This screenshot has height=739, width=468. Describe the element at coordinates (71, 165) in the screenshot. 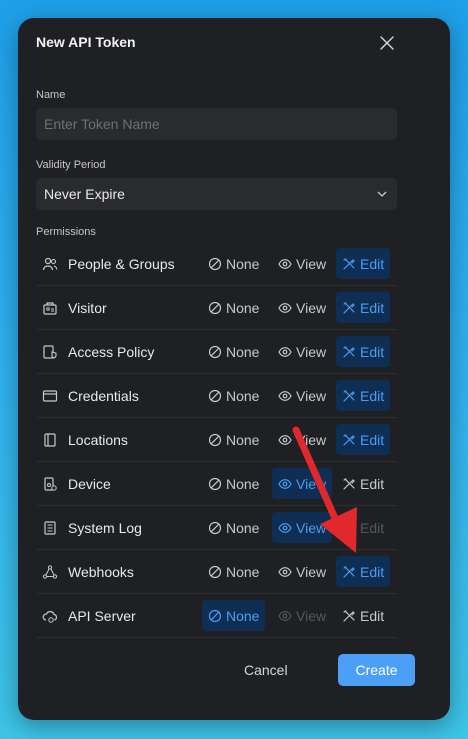

I see `validity-period-label: Validity Period` at that location.